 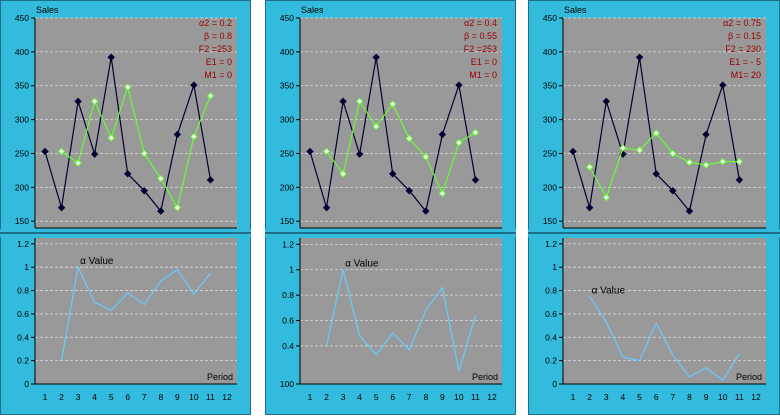 What do you see at coordinates (745, 62) in the screenshot?
I see `param-label: E1 = - 5` at bounding box center [745, 62].